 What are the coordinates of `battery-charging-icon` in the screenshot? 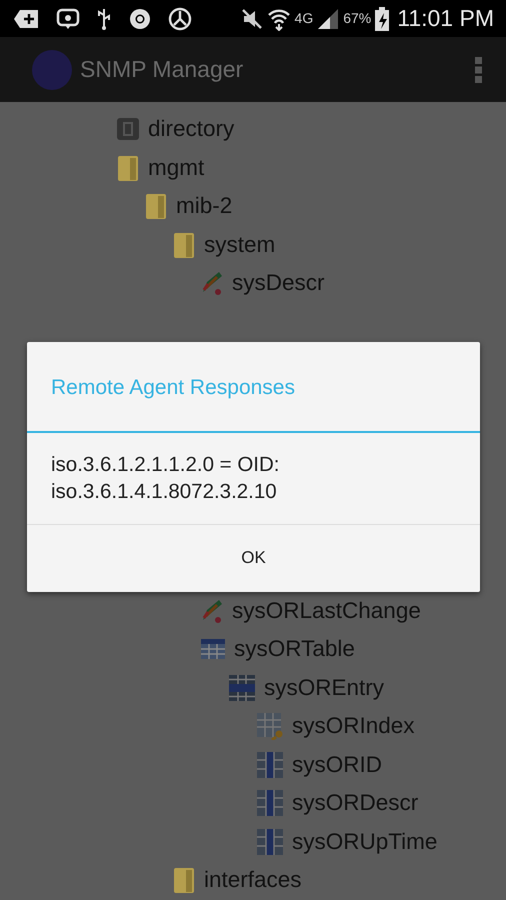 It's located at (382, 18).